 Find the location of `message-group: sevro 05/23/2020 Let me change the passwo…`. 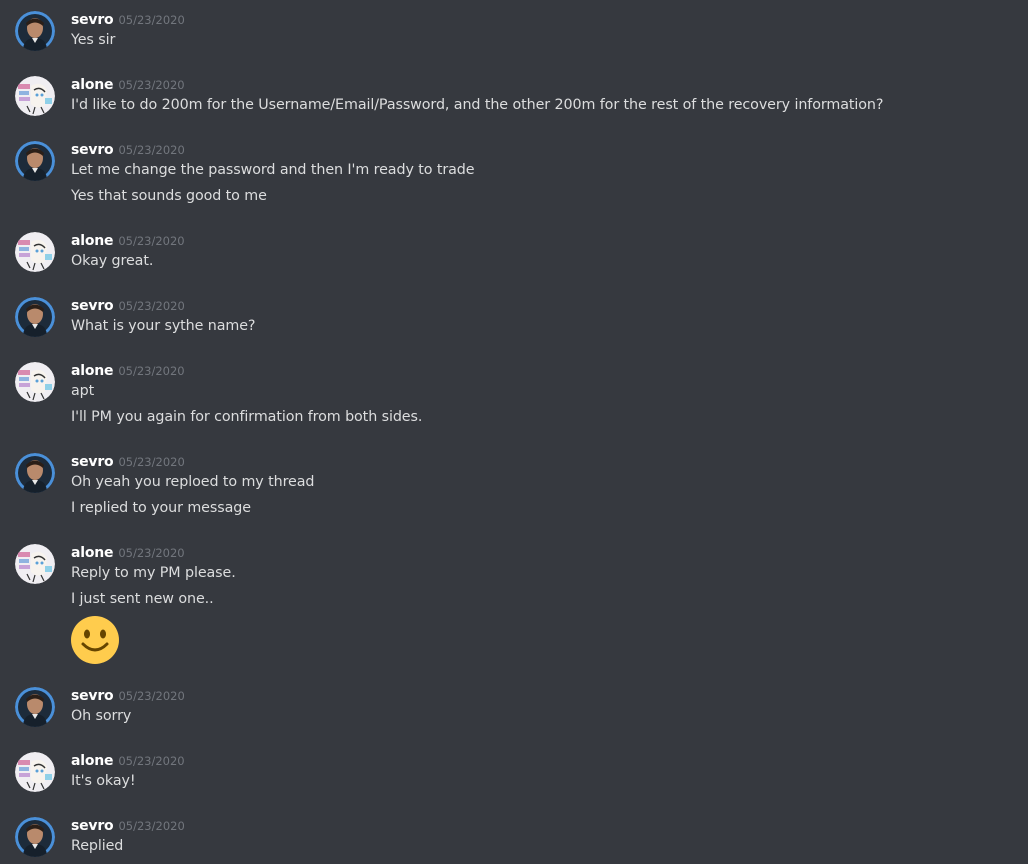

message-group: sevro 05/23/2020 Let me change the passwo… is located at coordinates (514, 179).